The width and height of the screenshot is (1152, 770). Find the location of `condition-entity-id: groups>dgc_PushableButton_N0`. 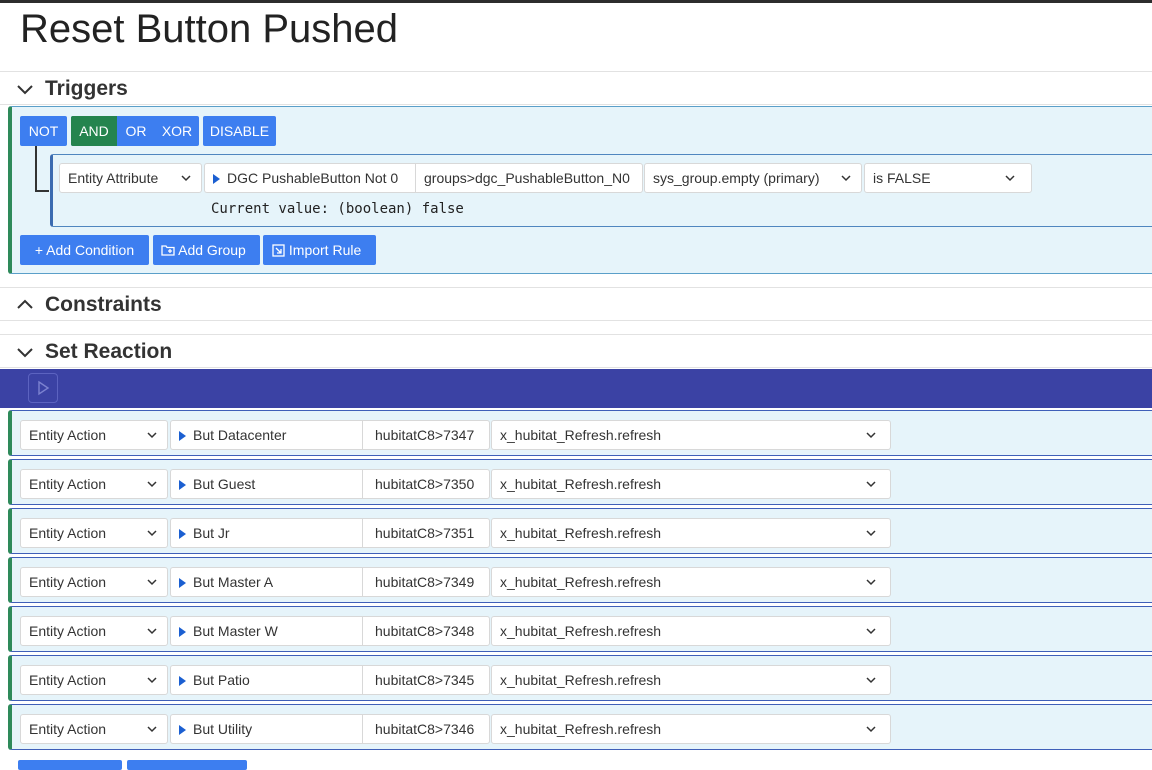

condition-entity-id: groups>dgc_PushableButton_N0 is located at coordinates (529, 178).